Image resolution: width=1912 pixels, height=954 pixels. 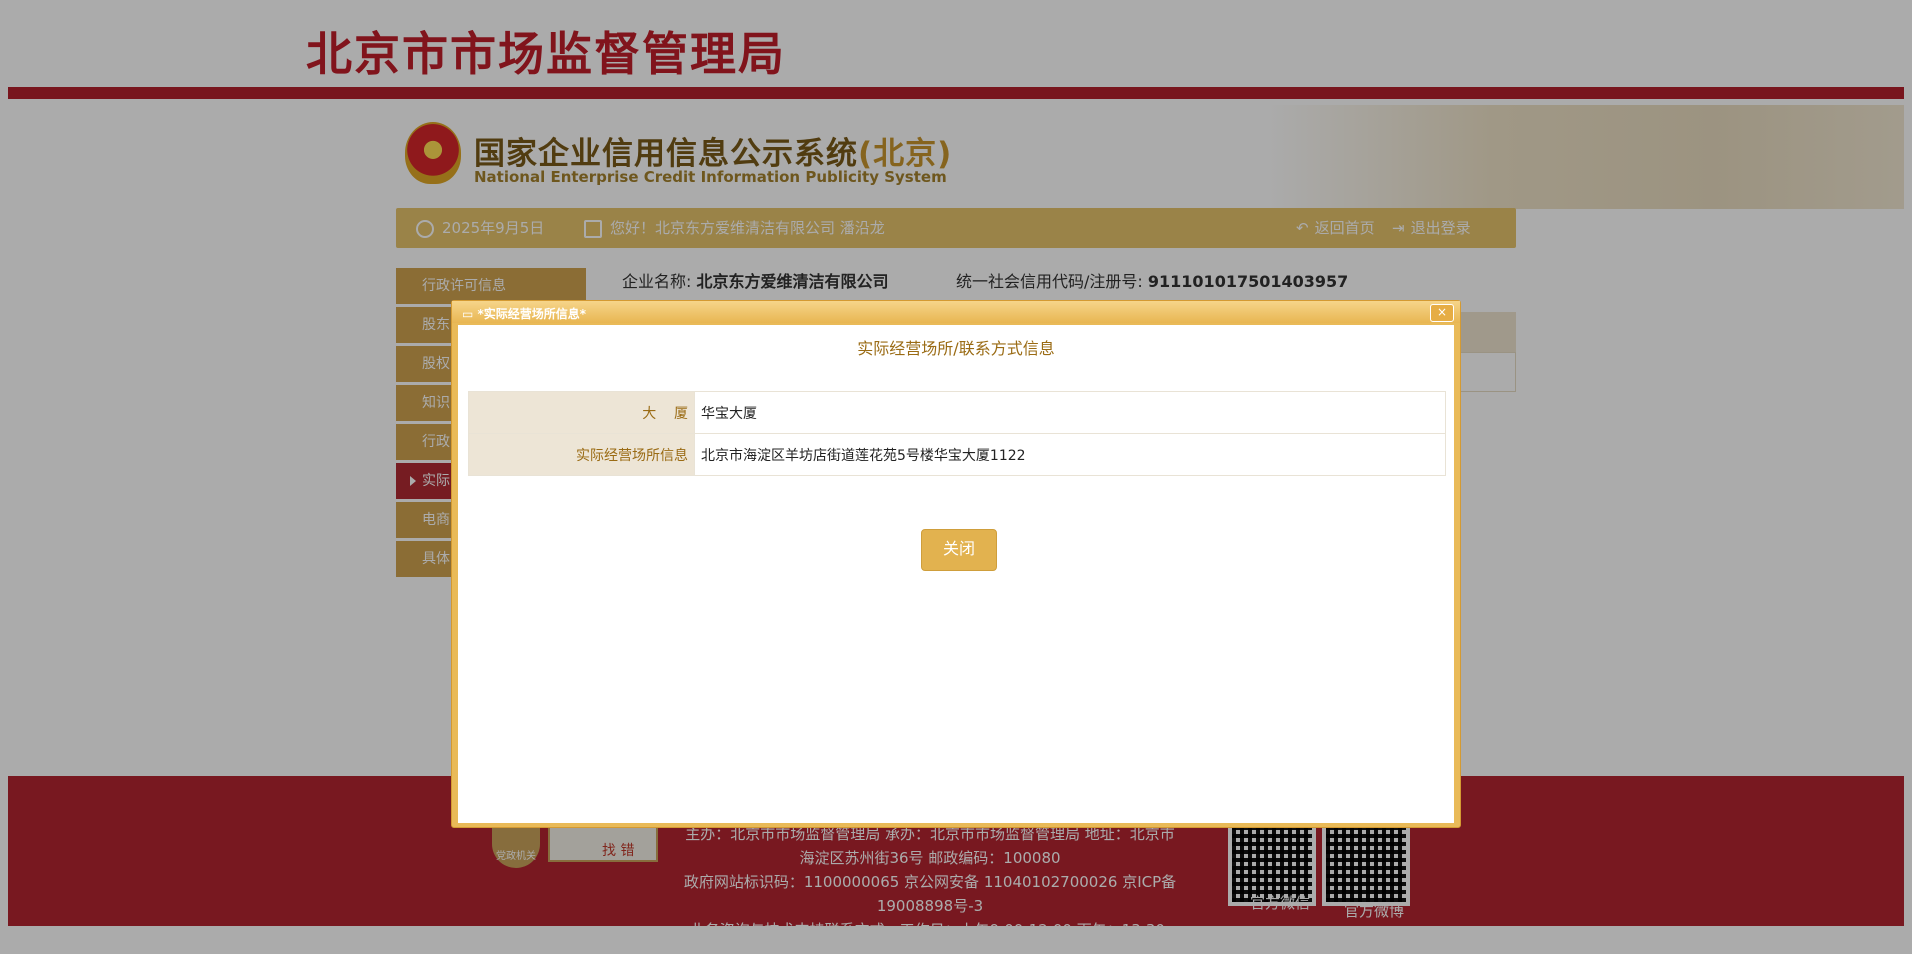 I want to click on building-value: 华宝大厦, so click(x=1070, y=412).